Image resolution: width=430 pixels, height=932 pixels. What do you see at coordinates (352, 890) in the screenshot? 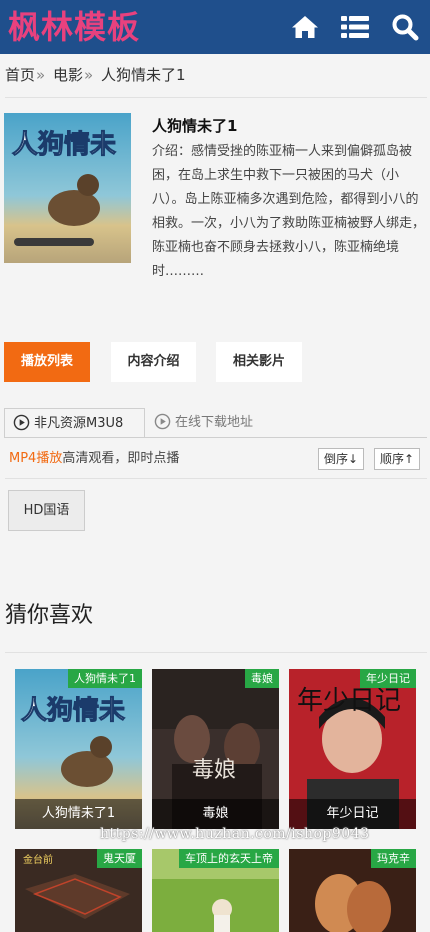
I see `recommend-card: 玛克辛` at bounding box center [352, 890].